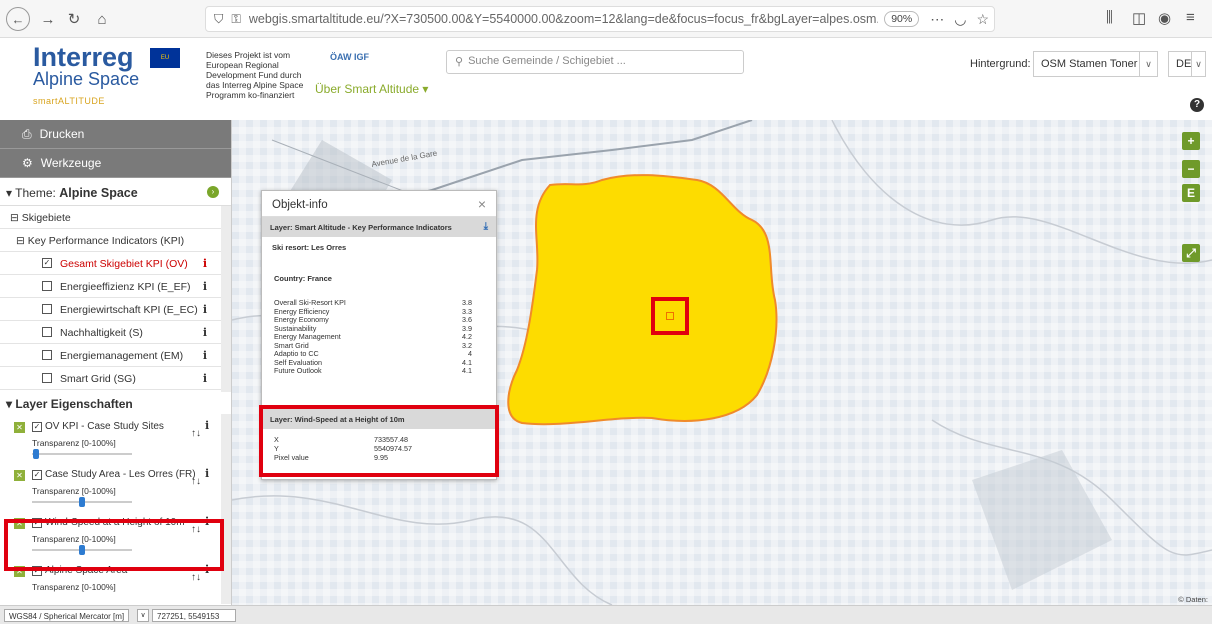  Describe the element at coordinates (102, 19) in the screenshot. I see `home-icon: ⌂` at that location.